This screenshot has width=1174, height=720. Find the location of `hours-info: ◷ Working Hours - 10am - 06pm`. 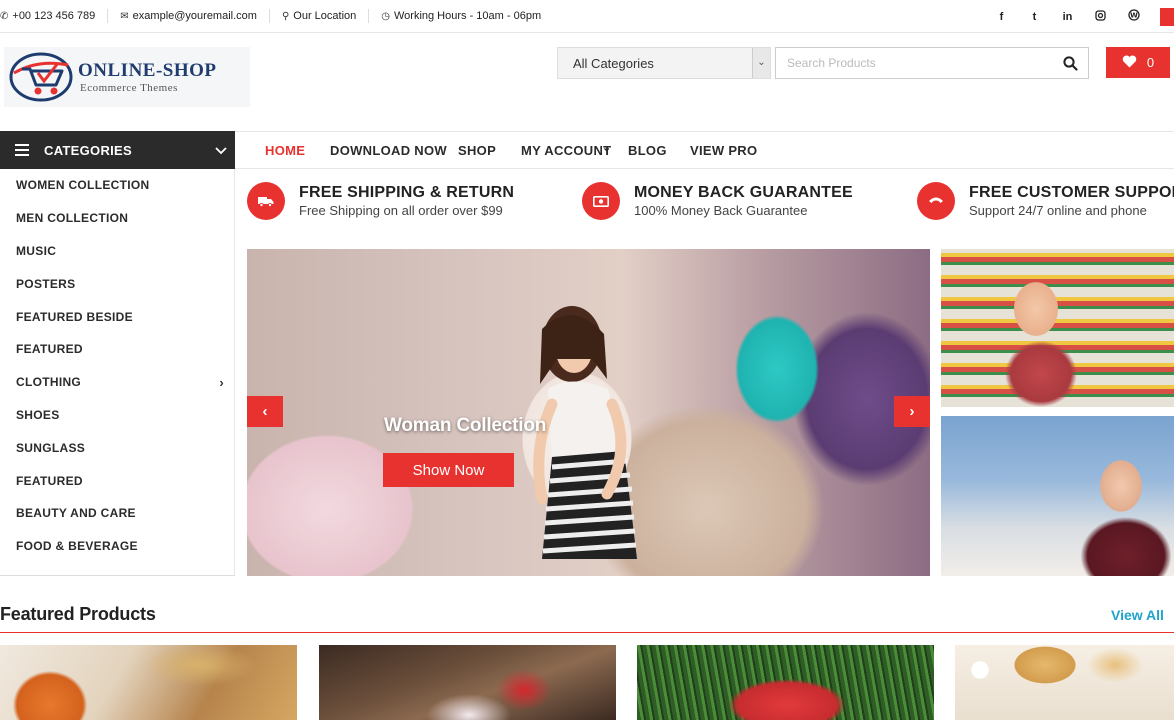

hours-info: ◷ Working Hours - 10am - 06pm is located at coordinates (461, 16).